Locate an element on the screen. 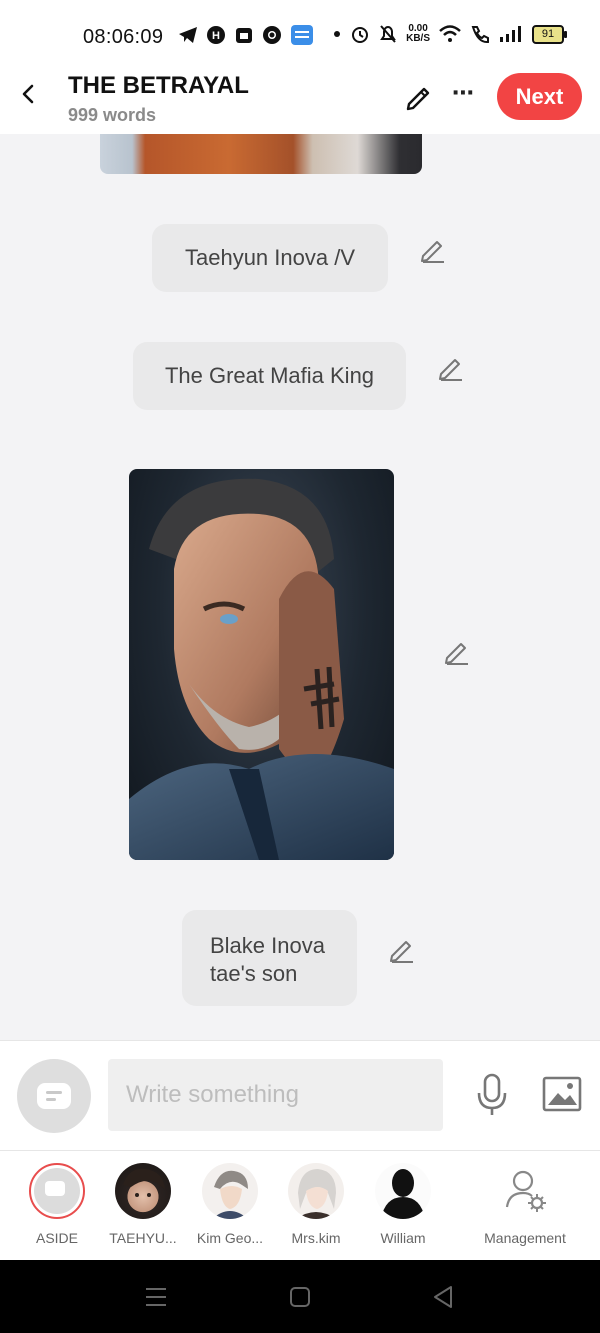 The image size is (600, 1333). chat-bubble-icon is located at coordinates (54, 1096).